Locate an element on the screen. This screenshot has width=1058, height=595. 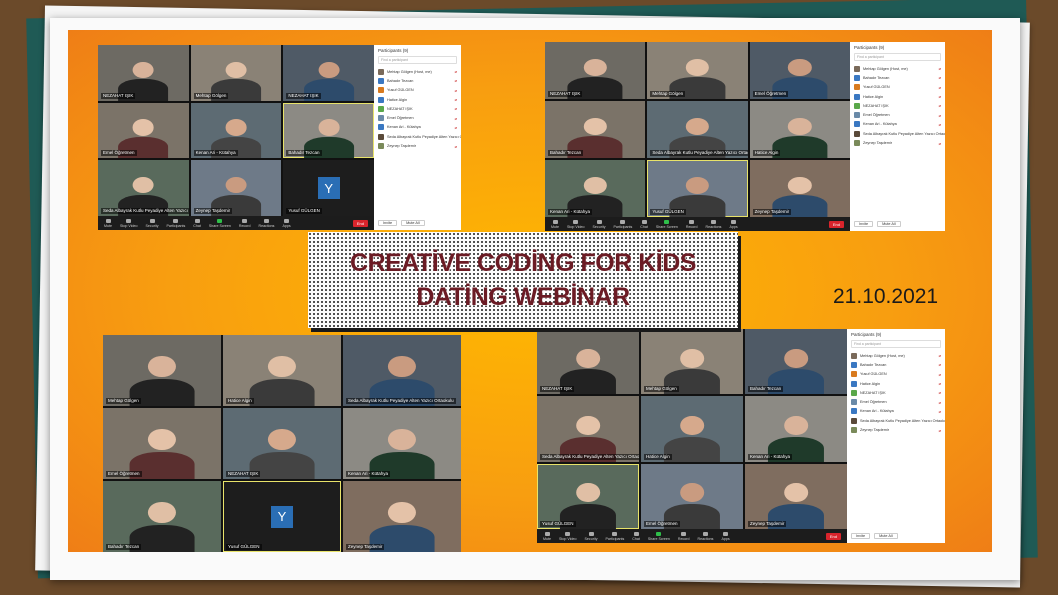
participant-row: Yusuf GÜLGEN ⌀ is located at coordinates (897, 87).